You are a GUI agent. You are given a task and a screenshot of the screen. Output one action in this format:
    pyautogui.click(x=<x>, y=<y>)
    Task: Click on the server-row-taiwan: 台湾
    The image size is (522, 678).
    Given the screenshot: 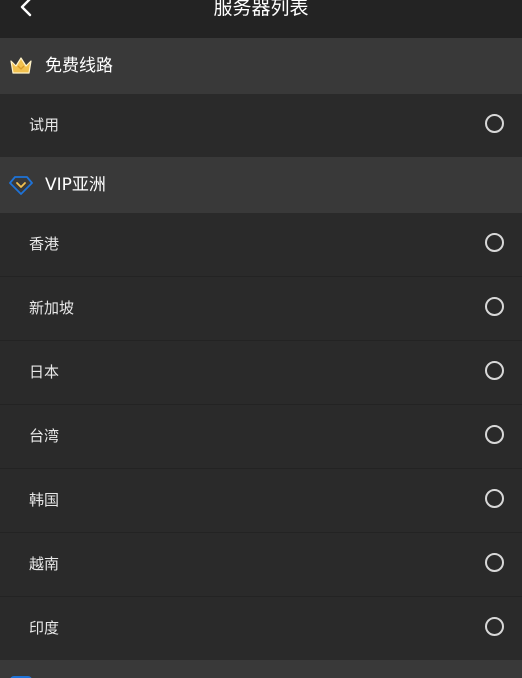 What is the action you would take?
    pyautogui.click(x=261, y=437)
    